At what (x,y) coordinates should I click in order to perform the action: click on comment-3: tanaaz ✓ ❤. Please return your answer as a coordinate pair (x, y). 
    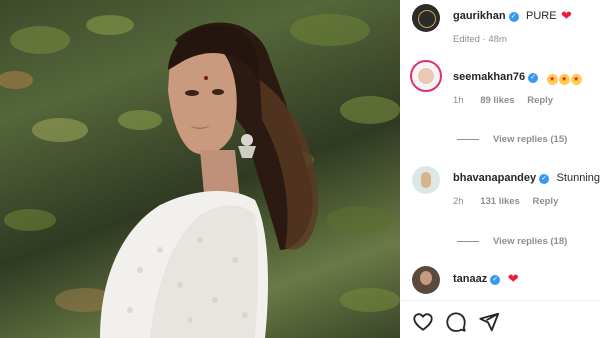
    Looking at the image, I should click on (526, 278).